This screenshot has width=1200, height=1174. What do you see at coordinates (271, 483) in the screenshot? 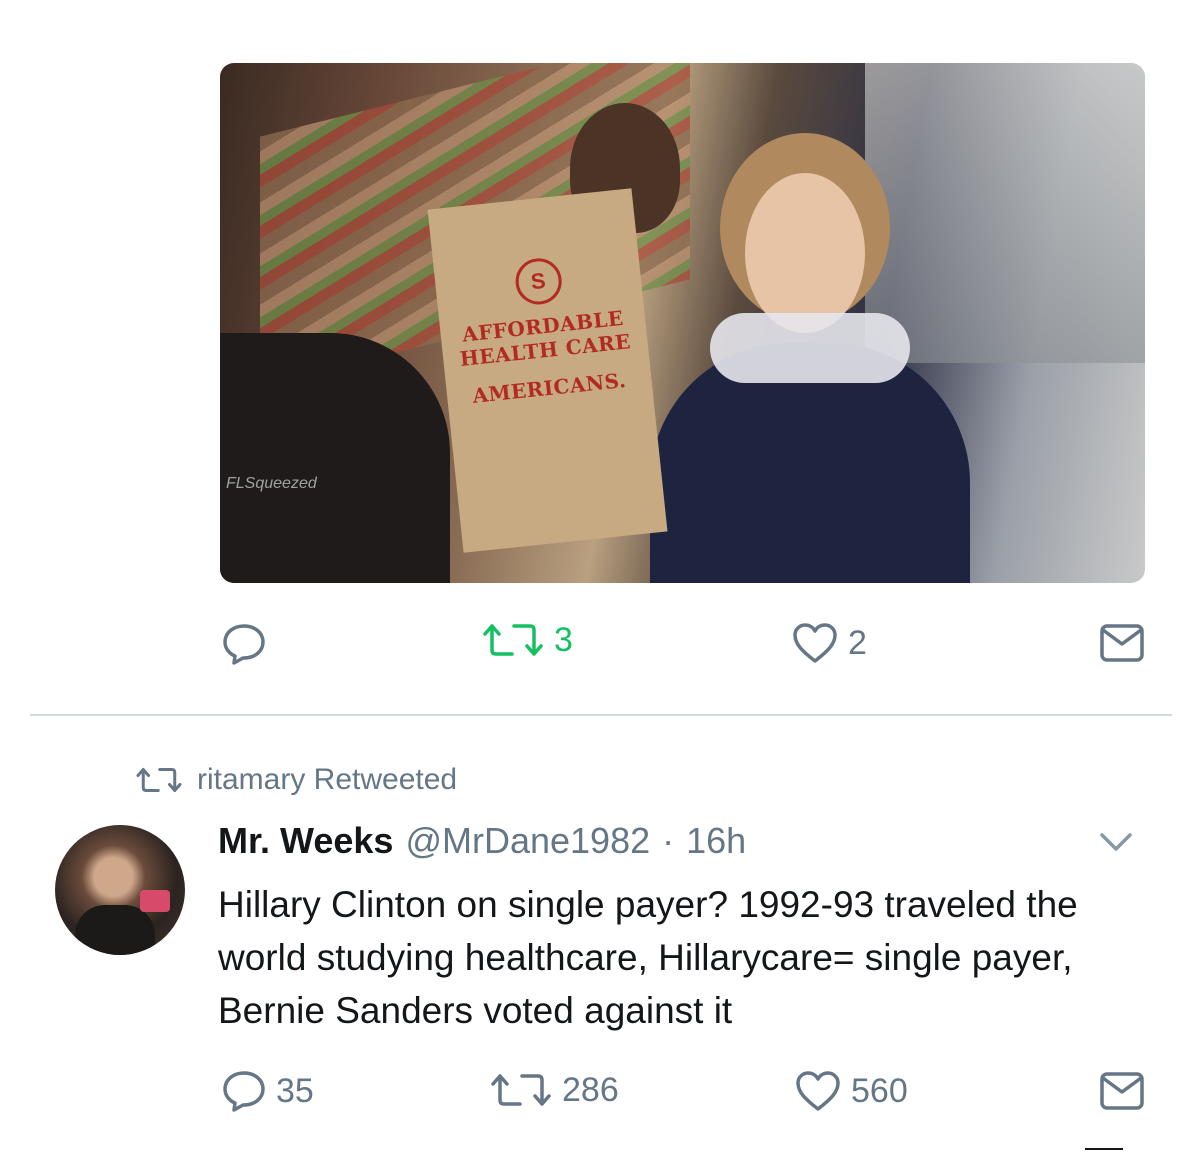
I see `watermark: FLSqueezed` at bounding box center [271, 483].